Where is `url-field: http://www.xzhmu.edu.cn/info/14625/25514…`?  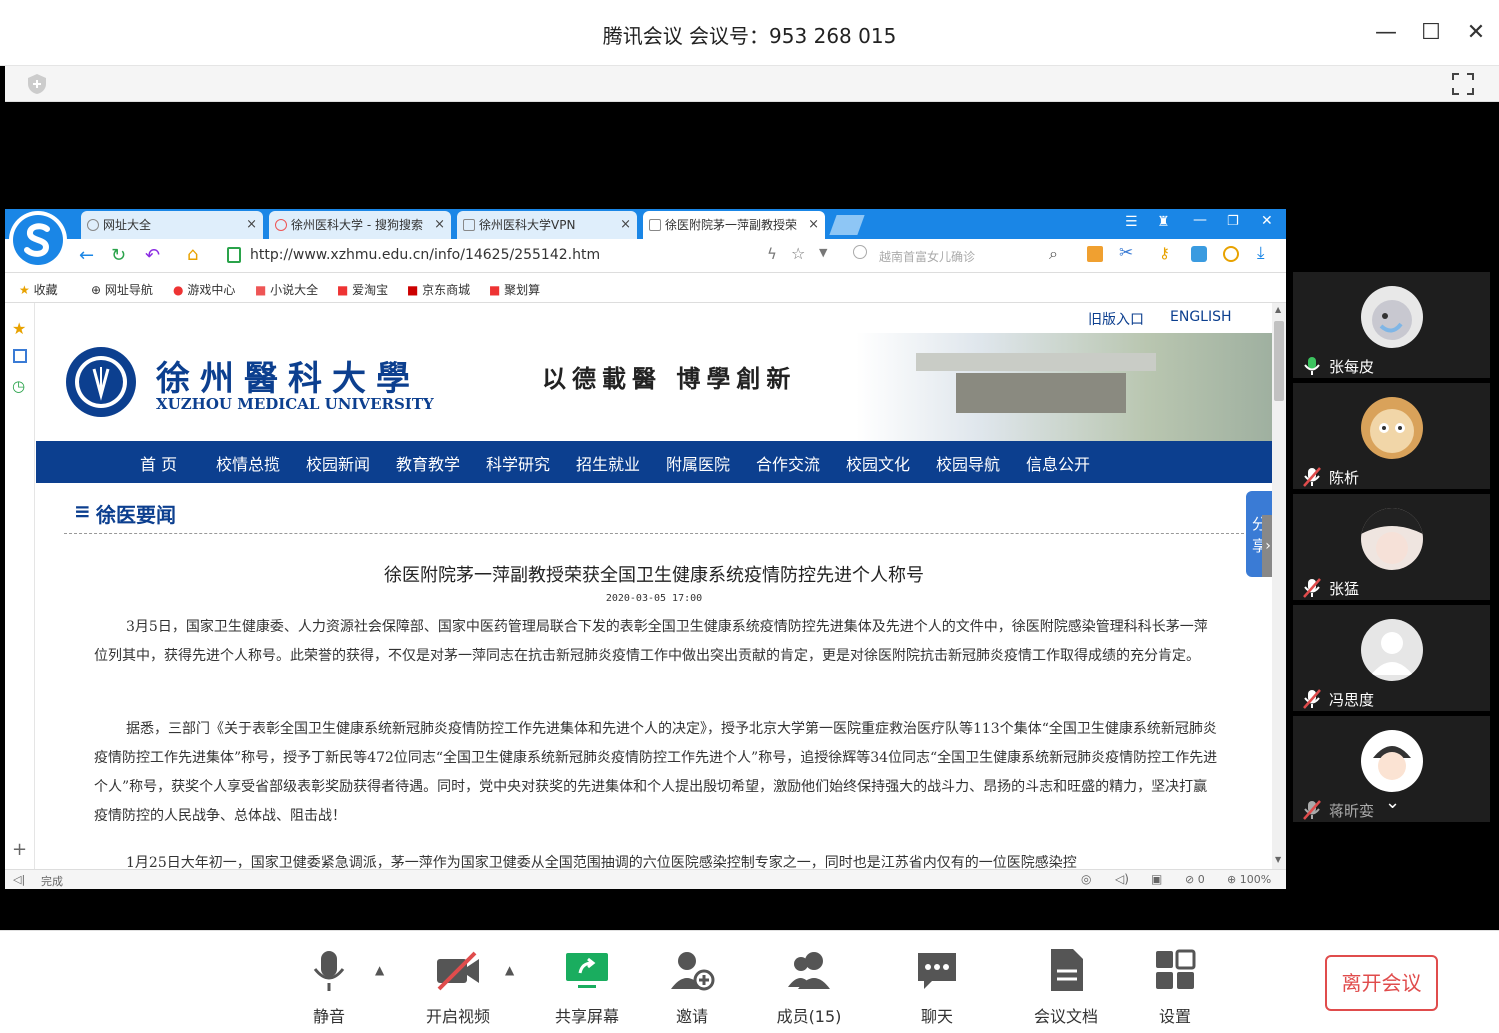
url-field: http://www.xzhmu.edu.cn/info/14625/25514… is located at coordinates (425, 255).